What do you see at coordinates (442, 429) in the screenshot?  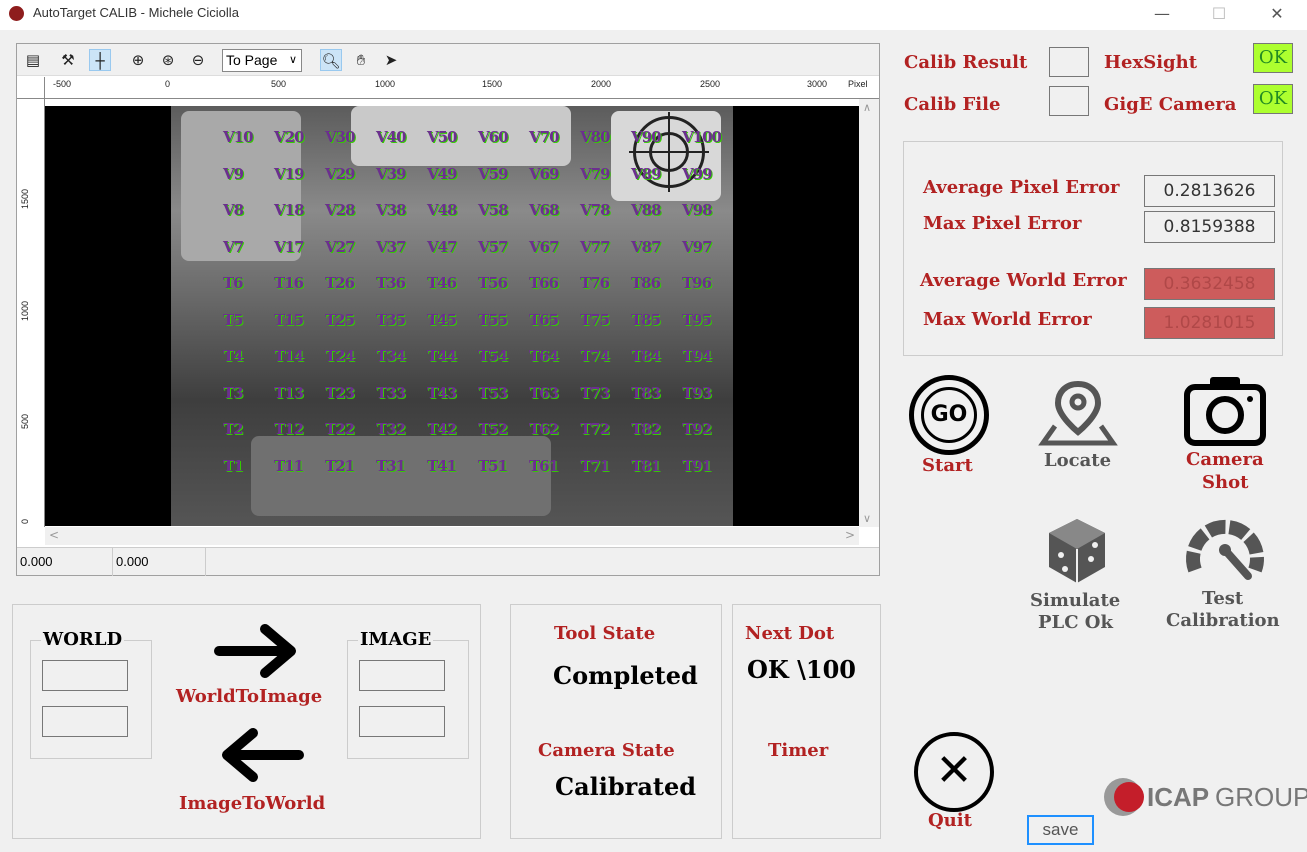 I see `target-label: T42` at bounding box center [442, 429].